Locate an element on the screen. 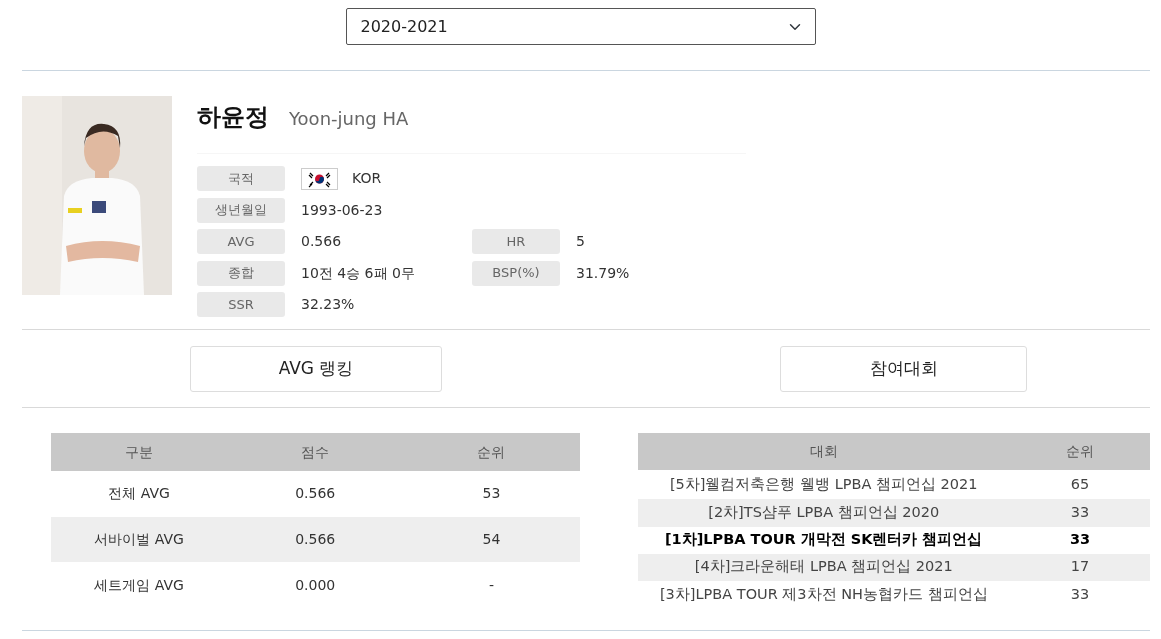 Image resolution: width=1161 pixels, height=639 pixels. section-button: AVG 랭킹 is located at coordinates (316, 368).